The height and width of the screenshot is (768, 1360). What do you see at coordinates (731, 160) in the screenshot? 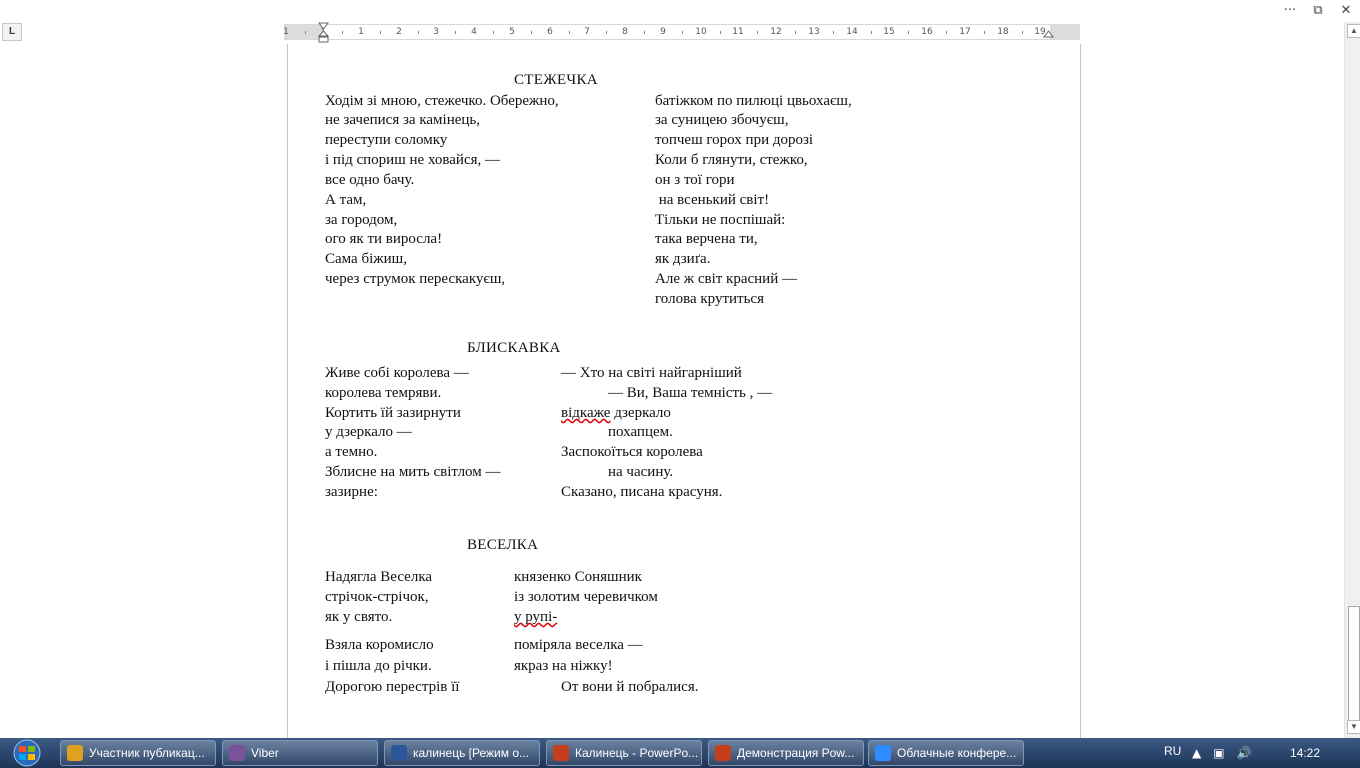
I see `poem-line: Коли б глянути, стежко,` at bounding box center [731, 160].